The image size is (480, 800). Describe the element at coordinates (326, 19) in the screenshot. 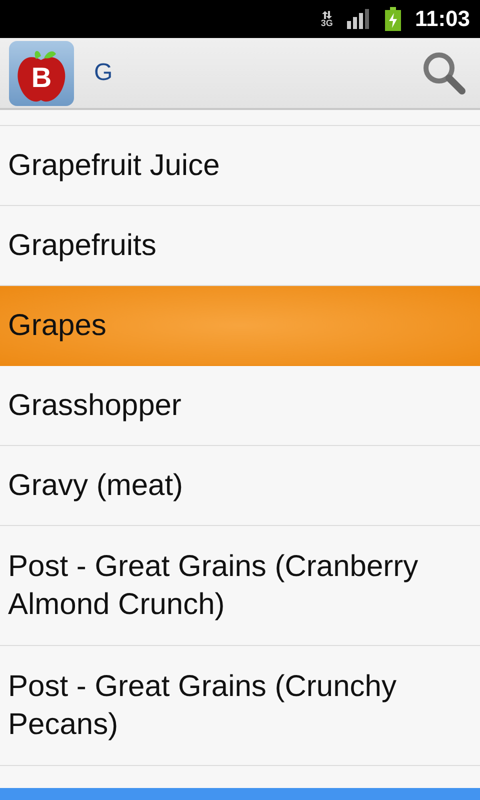

I see `network-indicator: 3G` at that location.